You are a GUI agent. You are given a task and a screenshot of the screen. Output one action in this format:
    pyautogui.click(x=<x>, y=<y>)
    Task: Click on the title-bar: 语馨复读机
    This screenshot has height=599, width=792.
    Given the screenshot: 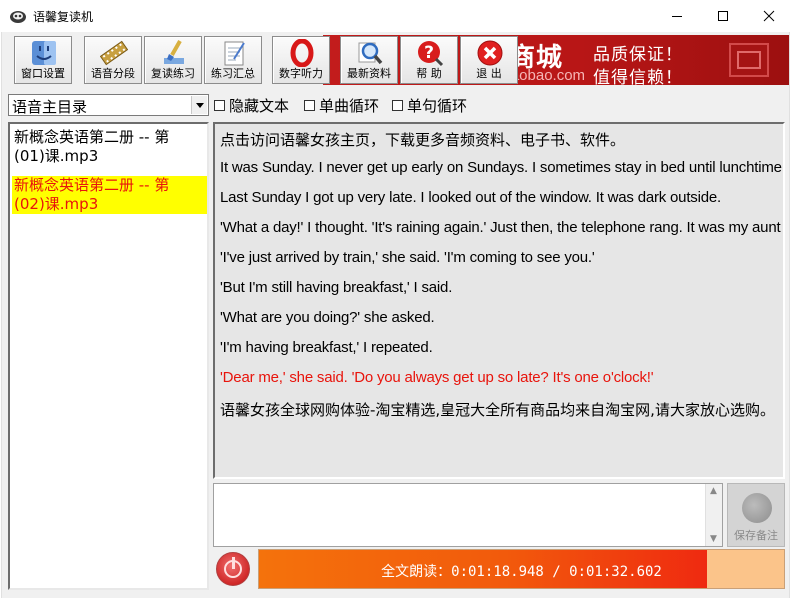 What is the action you would take?
    pyautogui.click(x=396, y=16)
    